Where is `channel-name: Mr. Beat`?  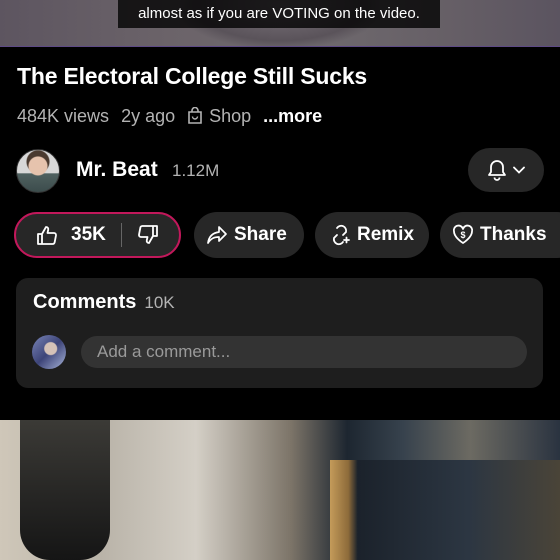
channel-name: Mr. Beat is located at coordinates (117, 170).